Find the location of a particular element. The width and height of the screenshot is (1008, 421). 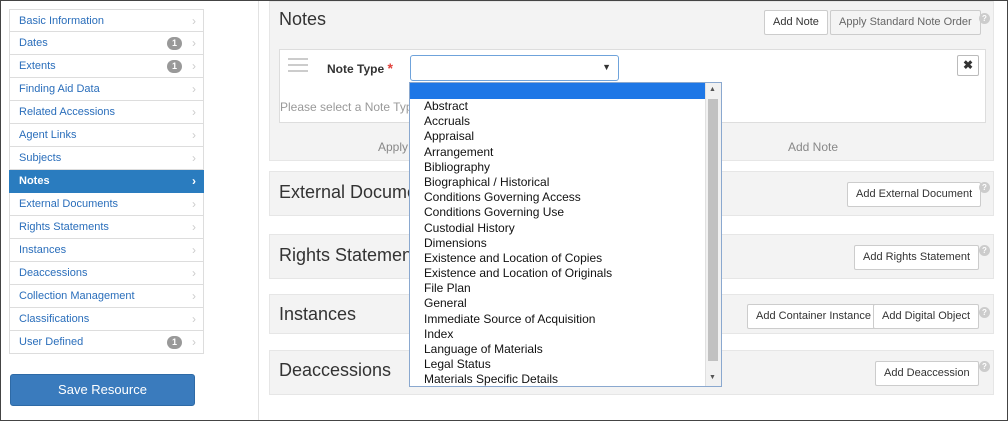

divider is located at coordinates (258, 210).